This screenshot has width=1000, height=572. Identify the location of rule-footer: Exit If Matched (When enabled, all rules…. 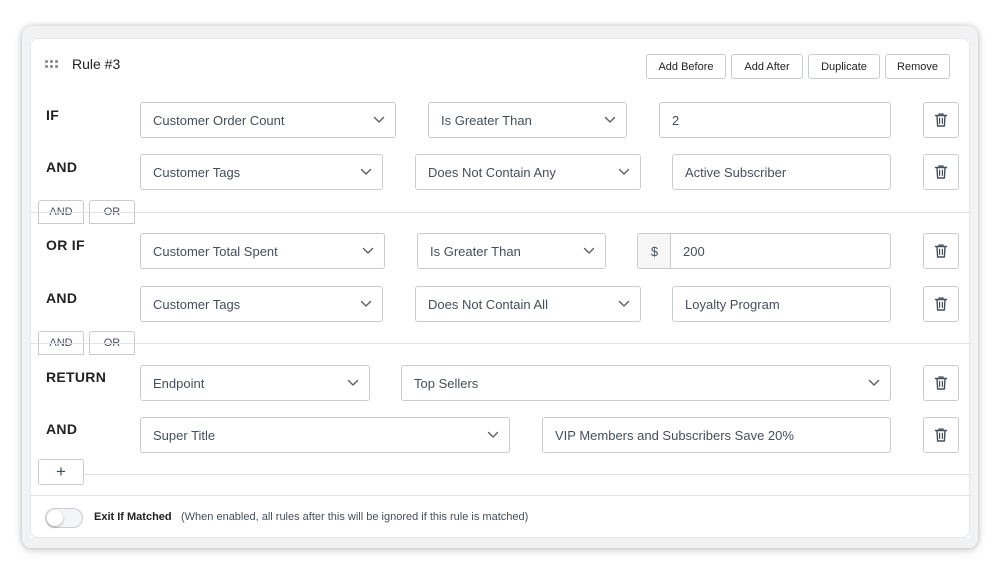
(501, 517).